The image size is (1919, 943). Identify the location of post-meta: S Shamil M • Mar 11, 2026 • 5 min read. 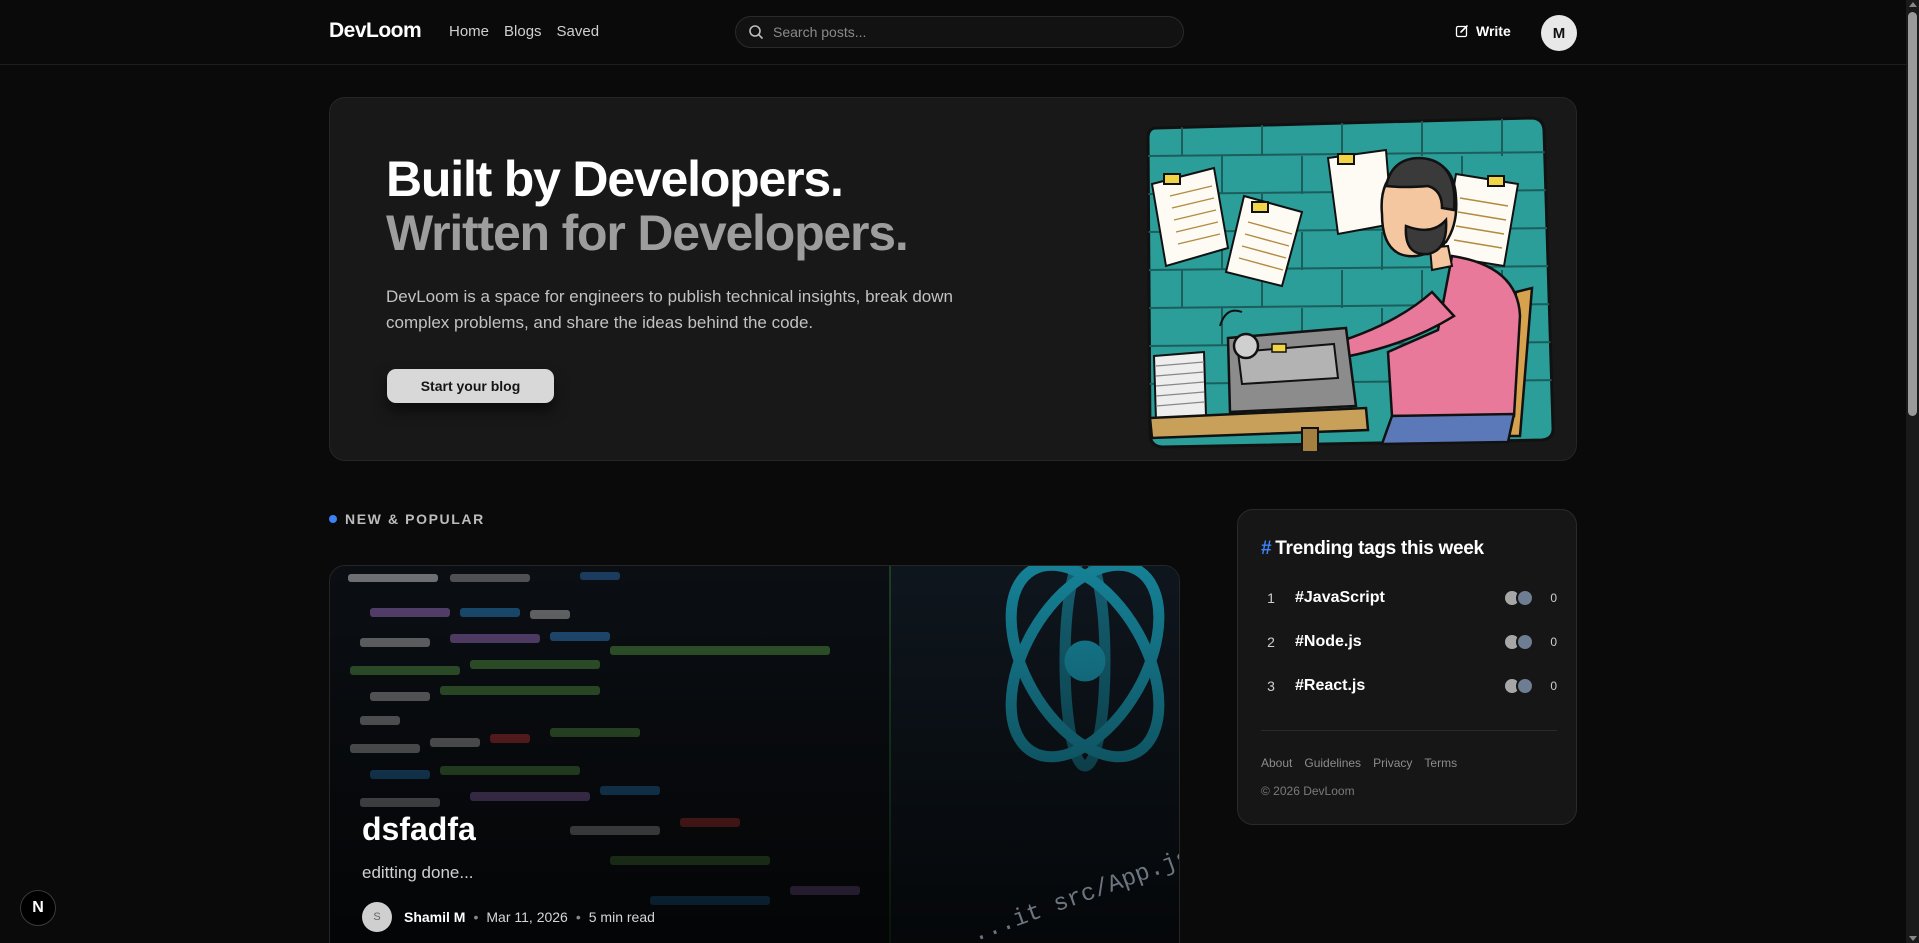
(508, 917).